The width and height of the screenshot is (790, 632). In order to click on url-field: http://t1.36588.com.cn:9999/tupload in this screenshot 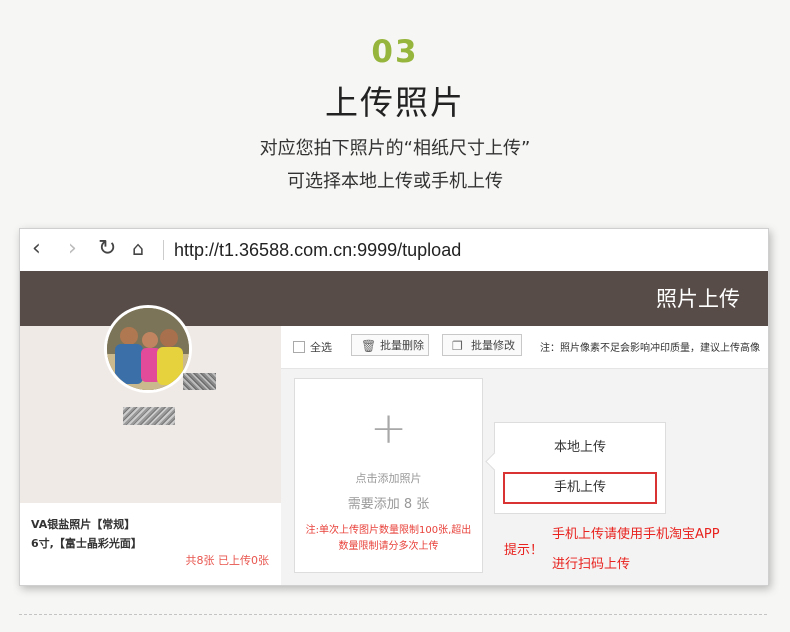, I will do `click(317, 250)`.